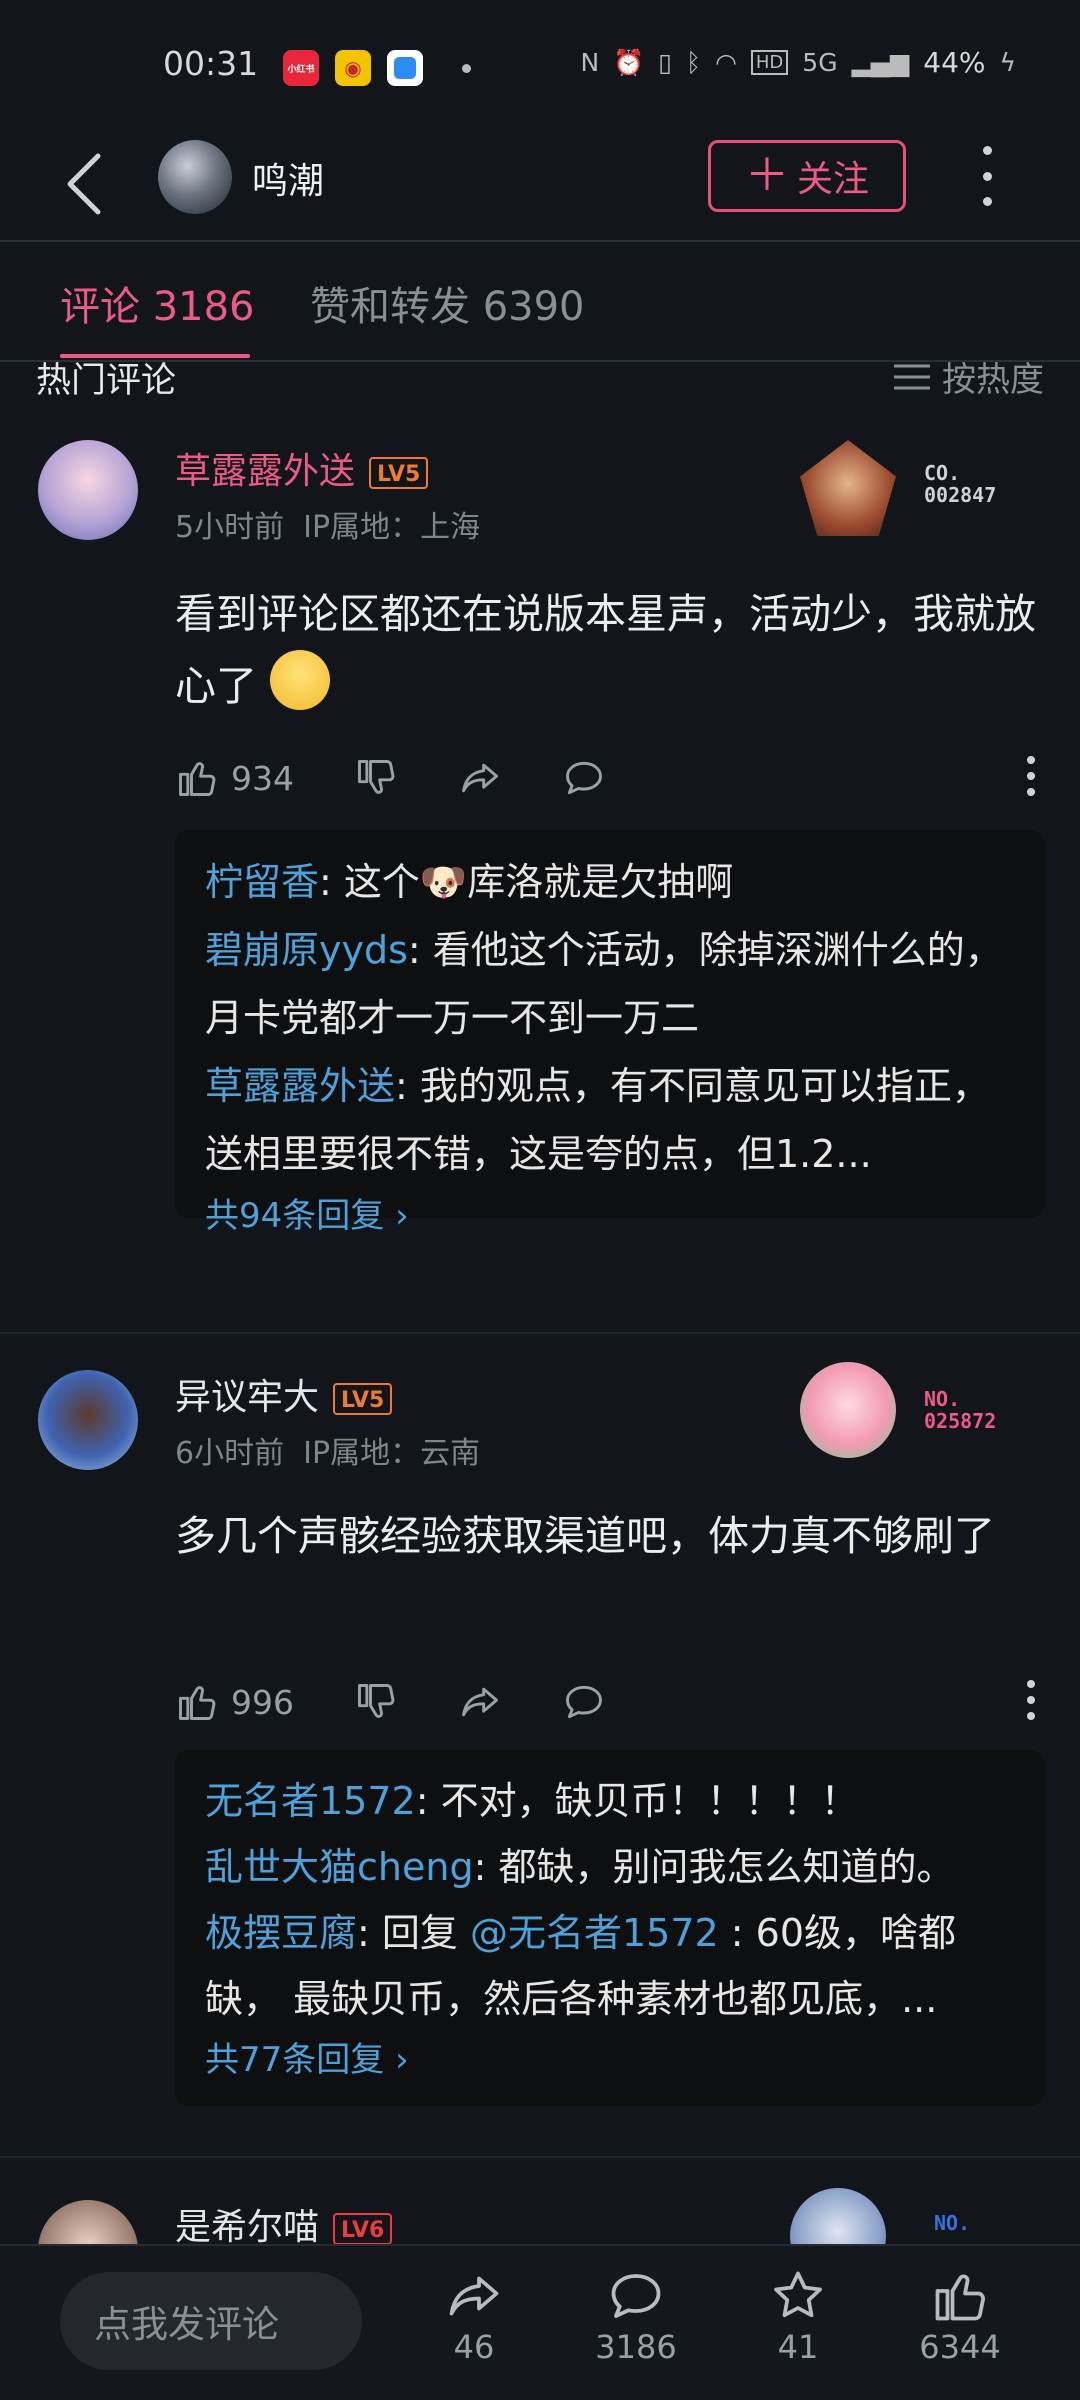 This screenshot has width=1080, height=2400. What do you see at coordinates (540, 186) in the screenshot?
I see `top-app-bar: 鸣潮 ＋ 关注` at bounding box center [540, 186].